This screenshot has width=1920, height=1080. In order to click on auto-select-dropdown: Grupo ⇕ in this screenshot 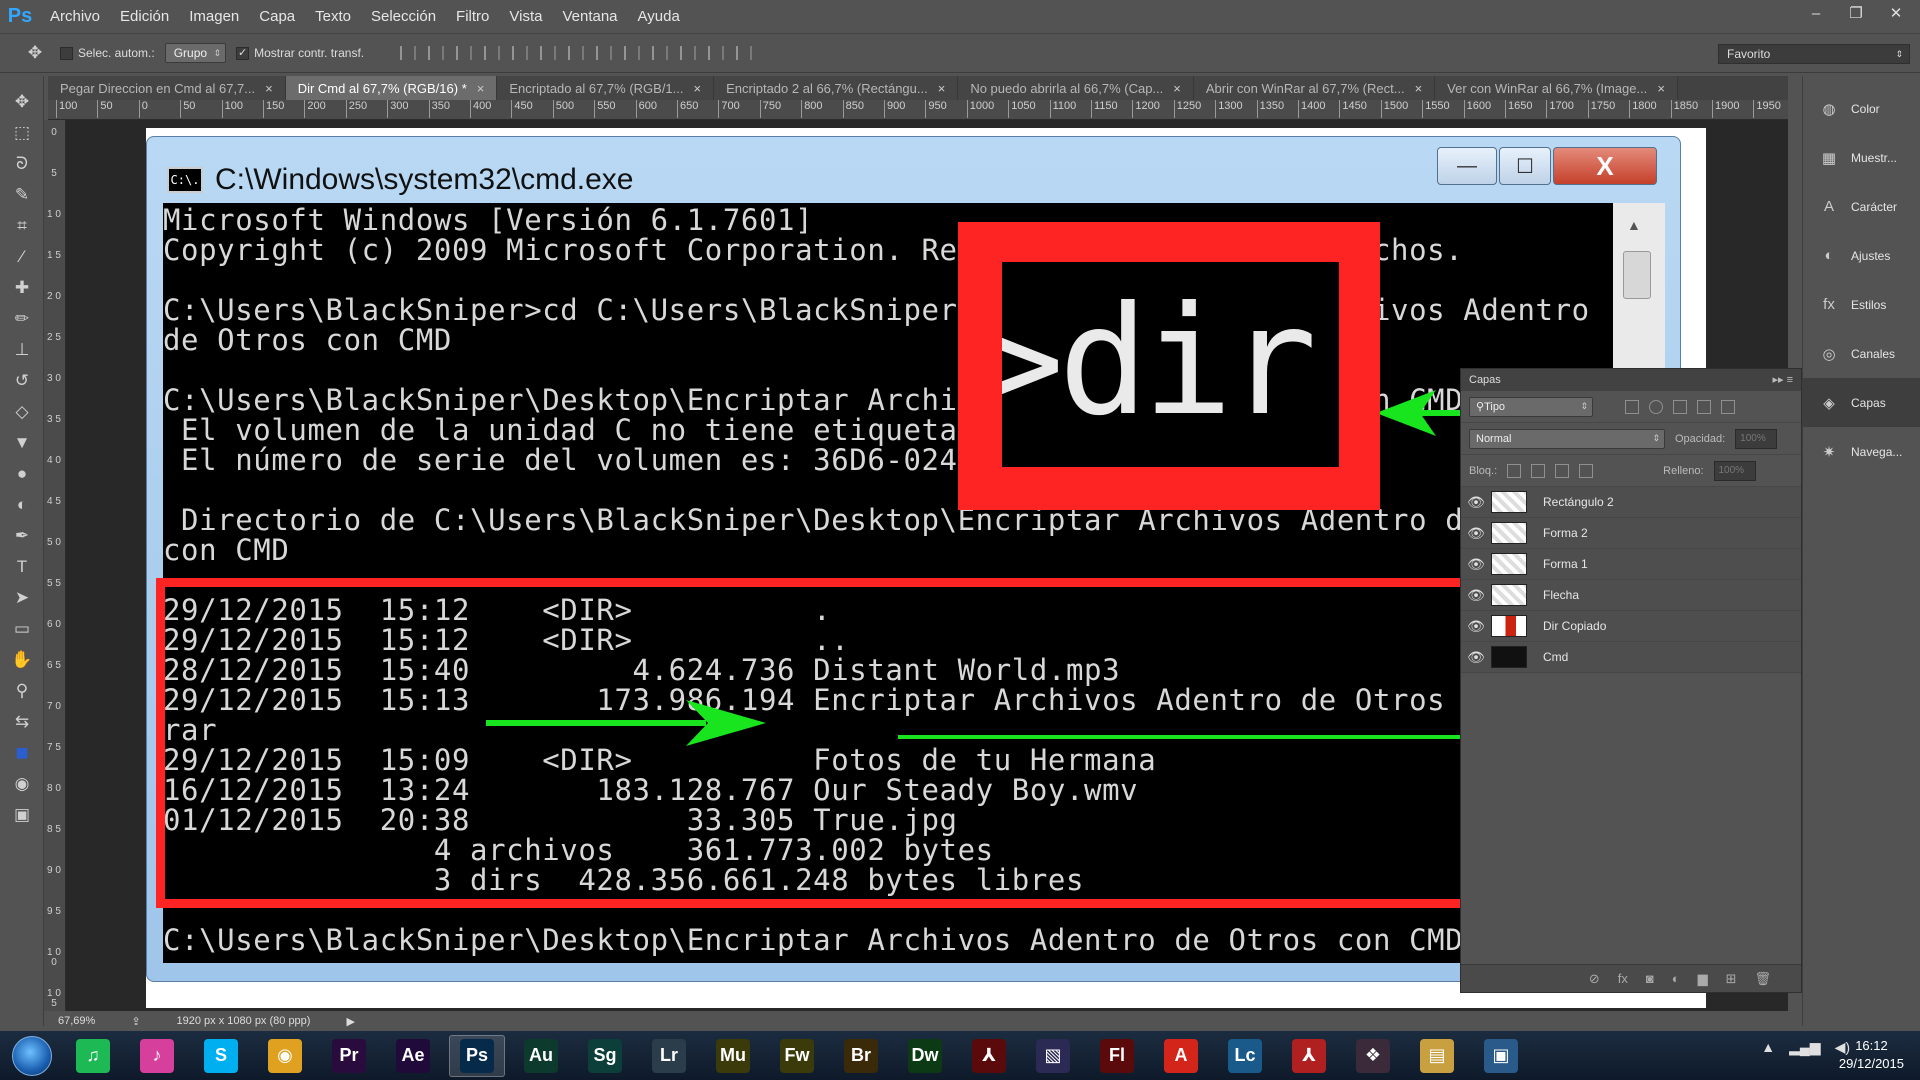, I will do `click(195, 53)`.